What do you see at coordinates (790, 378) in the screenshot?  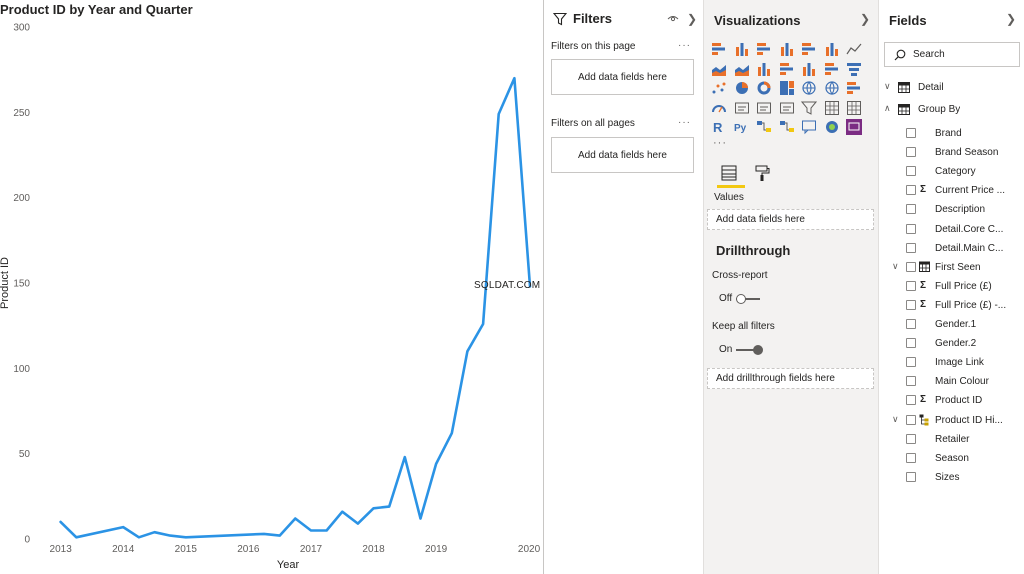 I see `drillthrough-drop-well: Add drillthrough fields here` at bounding box center [790, 378].